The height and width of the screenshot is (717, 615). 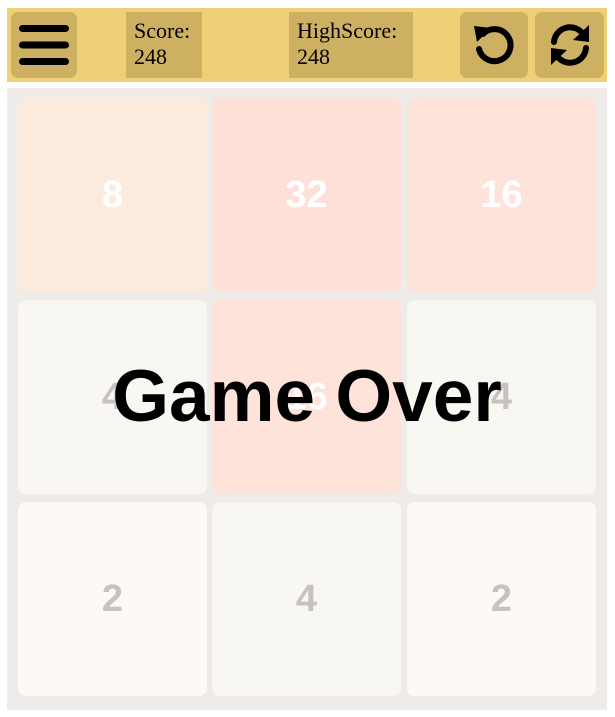 I want to click on highscore-value: 248, so click(x=313, y=56).